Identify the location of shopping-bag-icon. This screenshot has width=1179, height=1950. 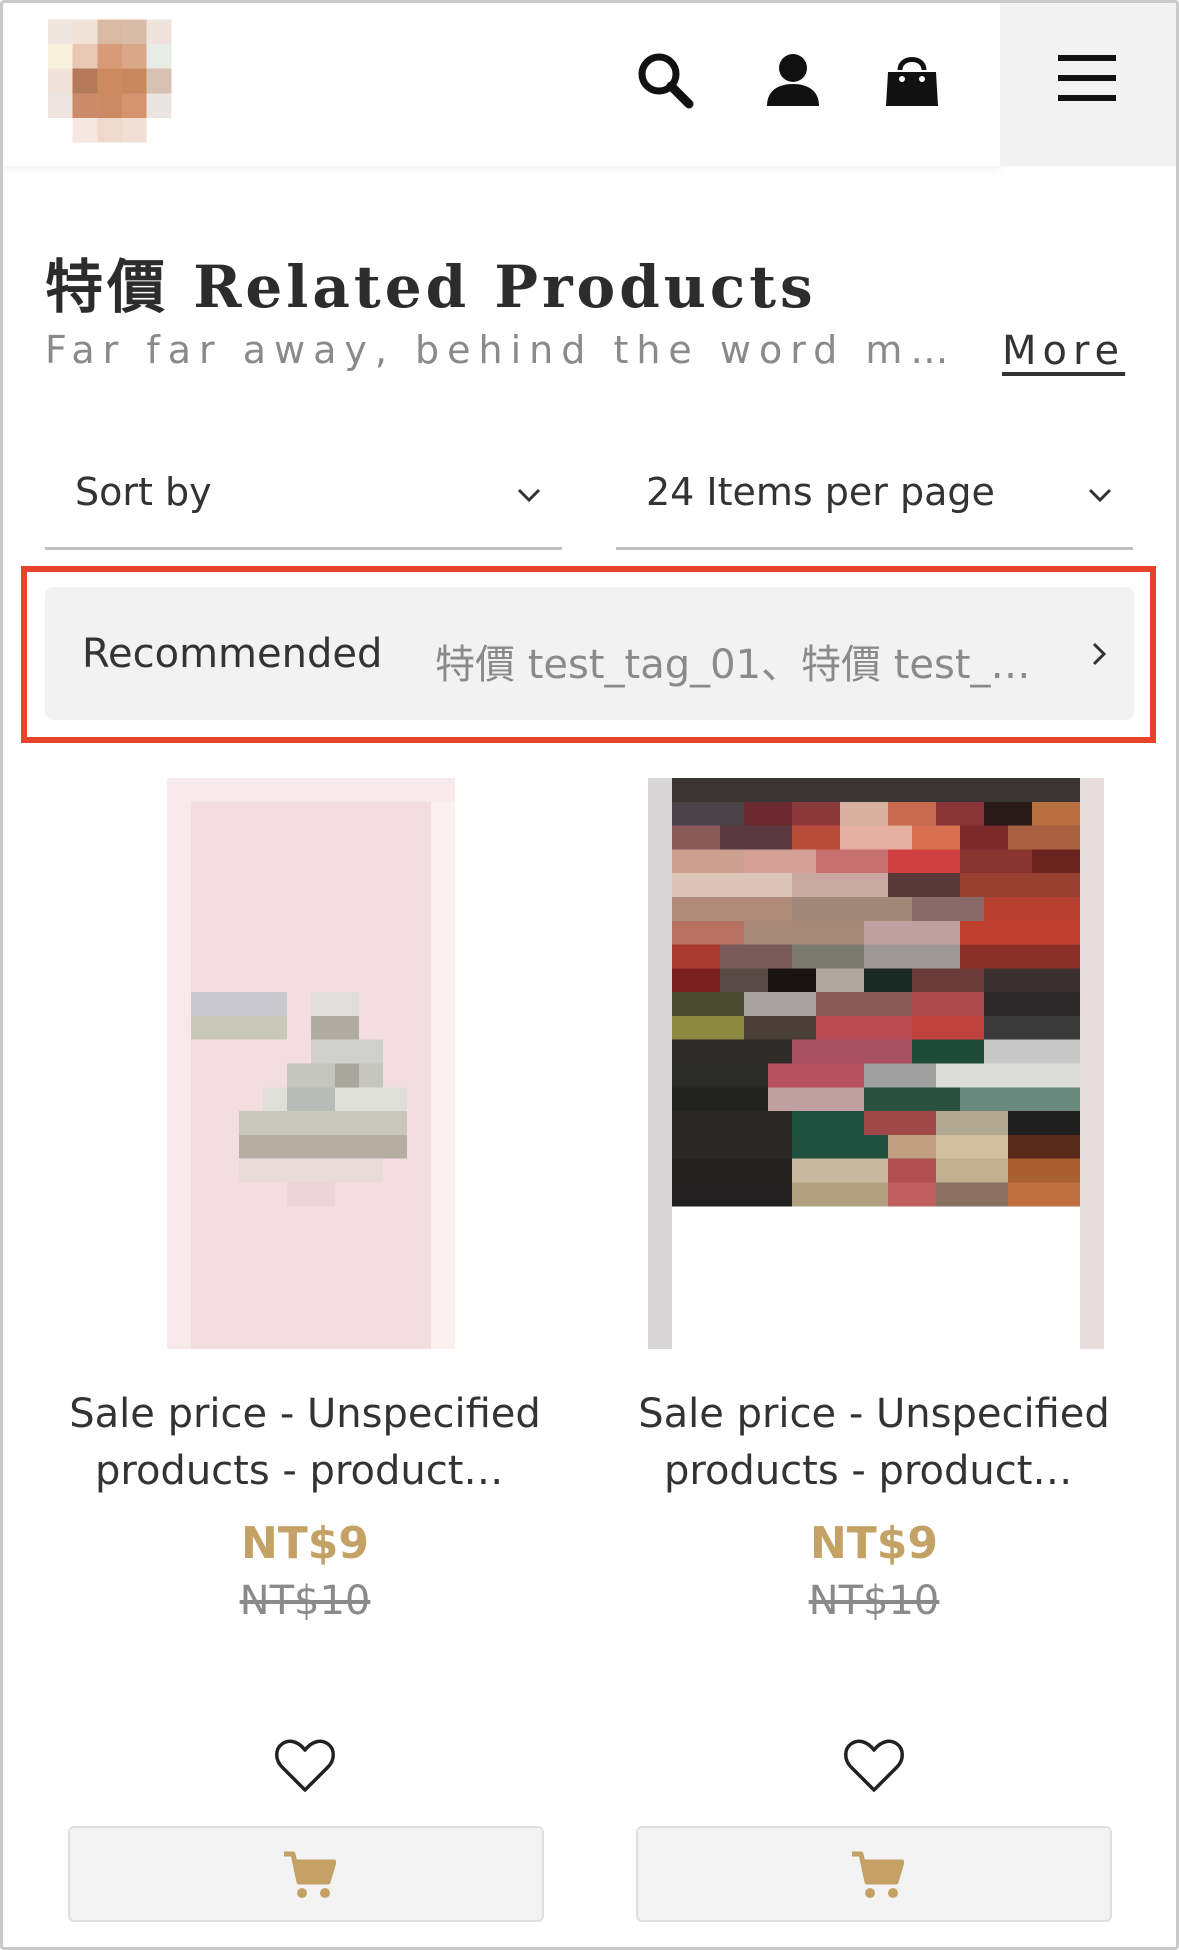
(912, 80).